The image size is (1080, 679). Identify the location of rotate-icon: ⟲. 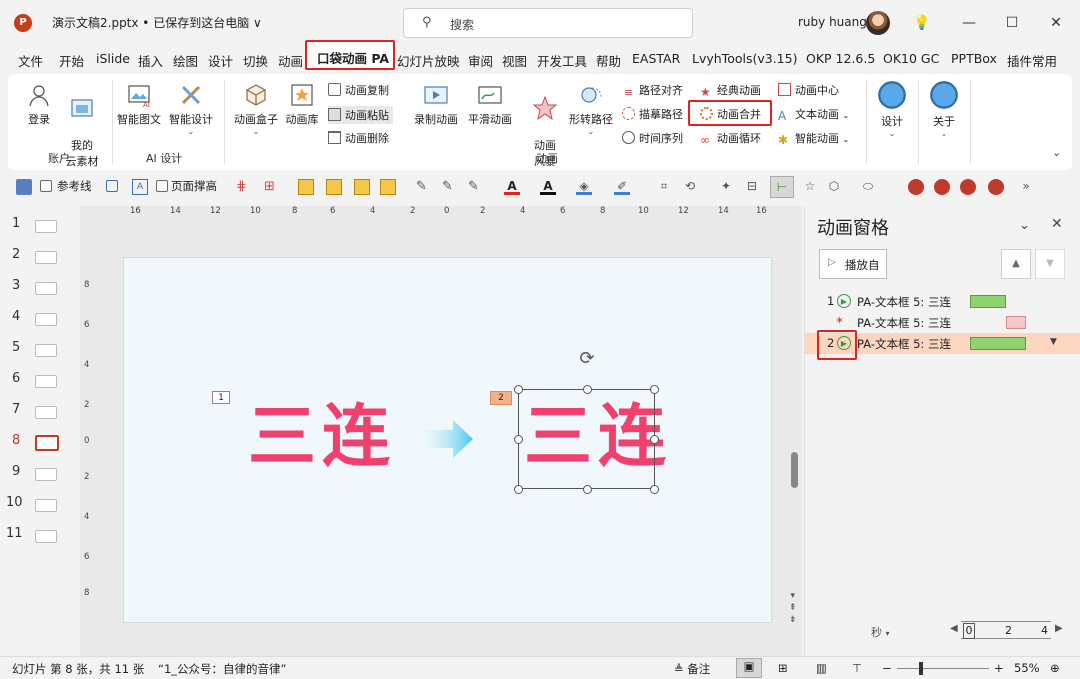
(690, 187).